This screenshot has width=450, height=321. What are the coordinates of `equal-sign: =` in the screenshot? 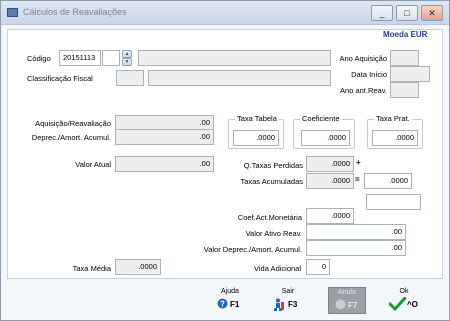 It's located at (357, 179).